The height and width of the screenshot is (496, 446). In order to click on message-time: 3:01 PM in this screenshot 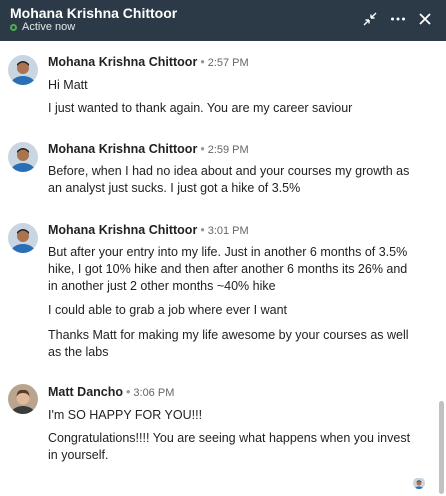, I will do `click(228, 231)`.